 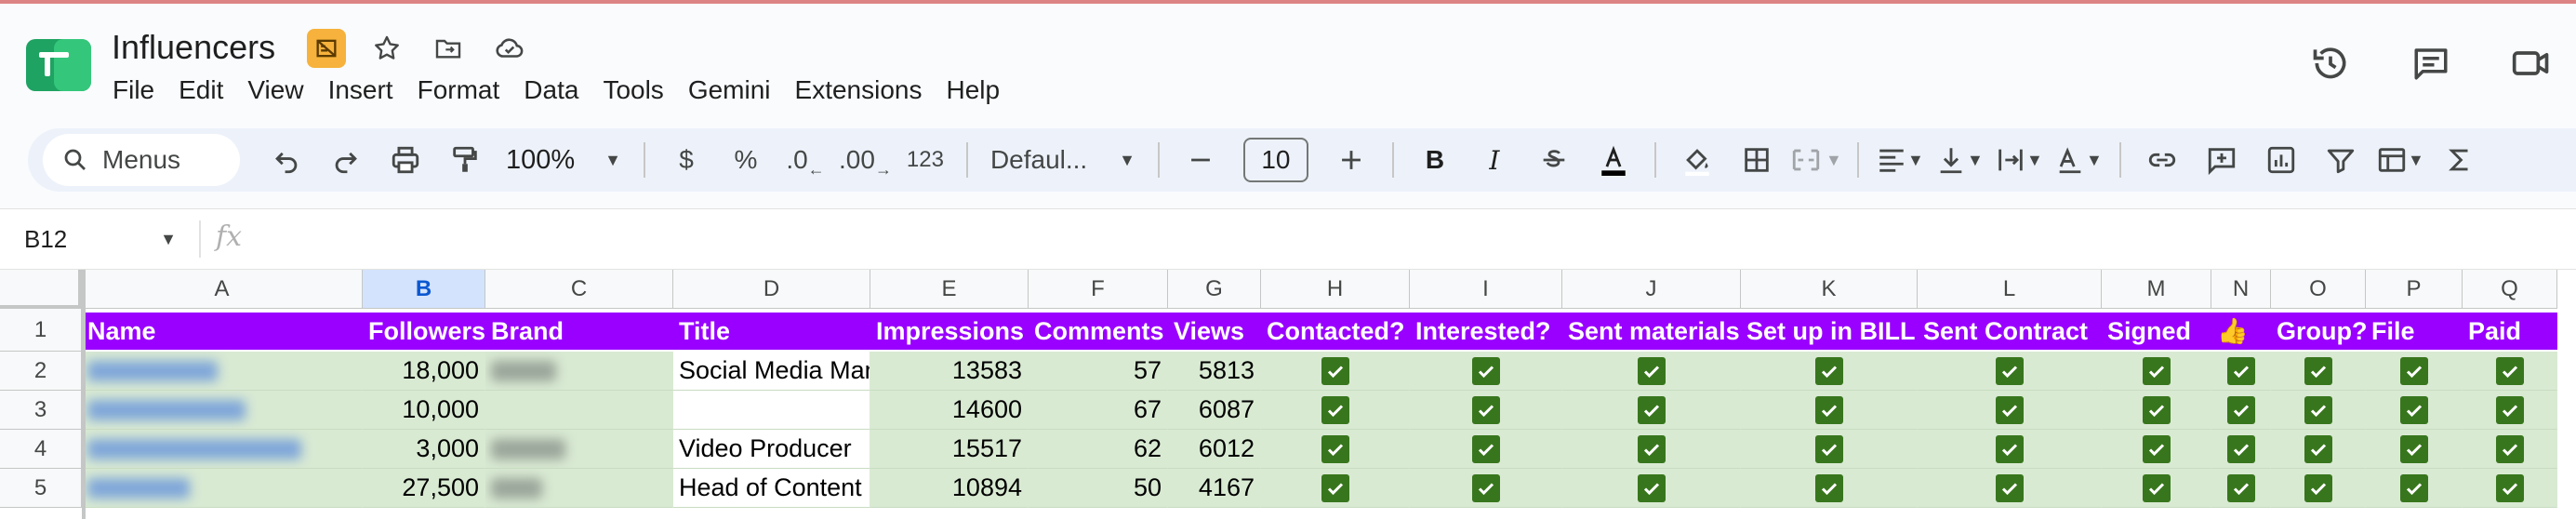 What do you see at coordinates (1201, 160) in the screenshot?
I see `decrease-font-size-icon` at bounding box center [1201, 160].